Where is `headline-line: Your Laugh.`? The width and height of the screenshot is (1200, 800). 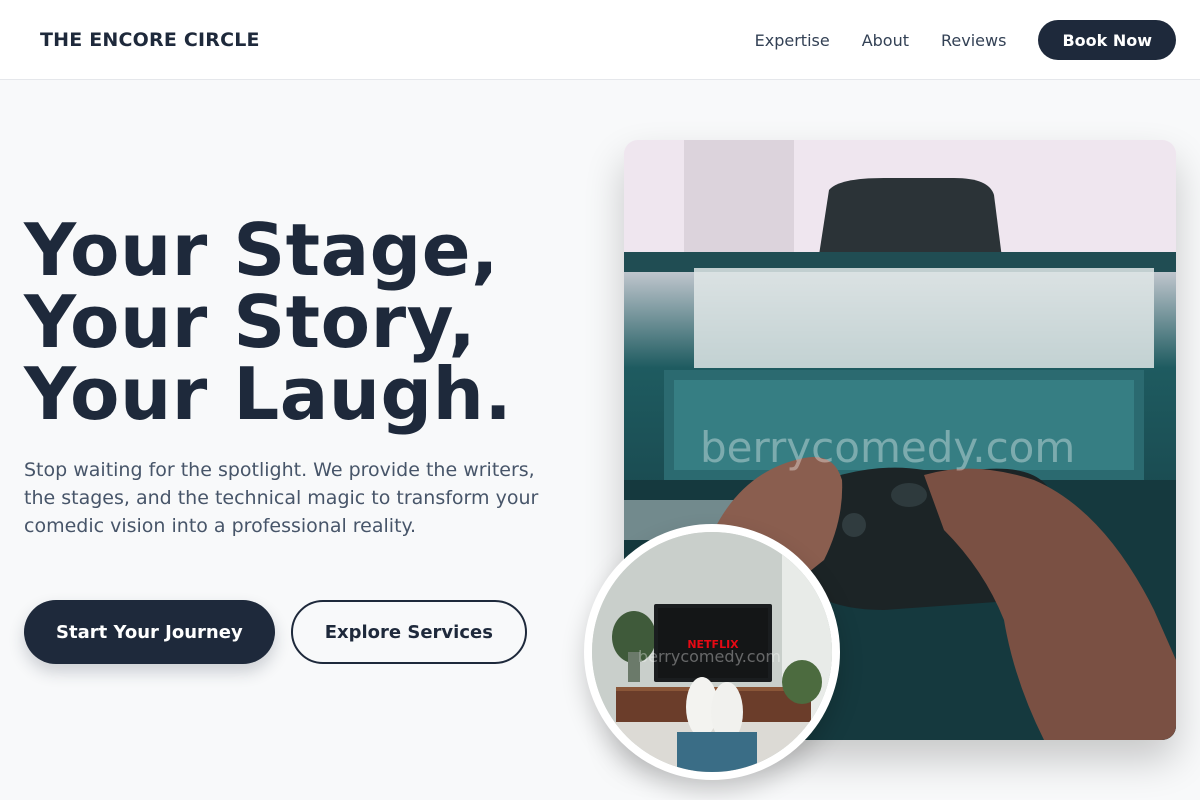
headline-line: Your Laugh. is located at coordinates (268, 394).